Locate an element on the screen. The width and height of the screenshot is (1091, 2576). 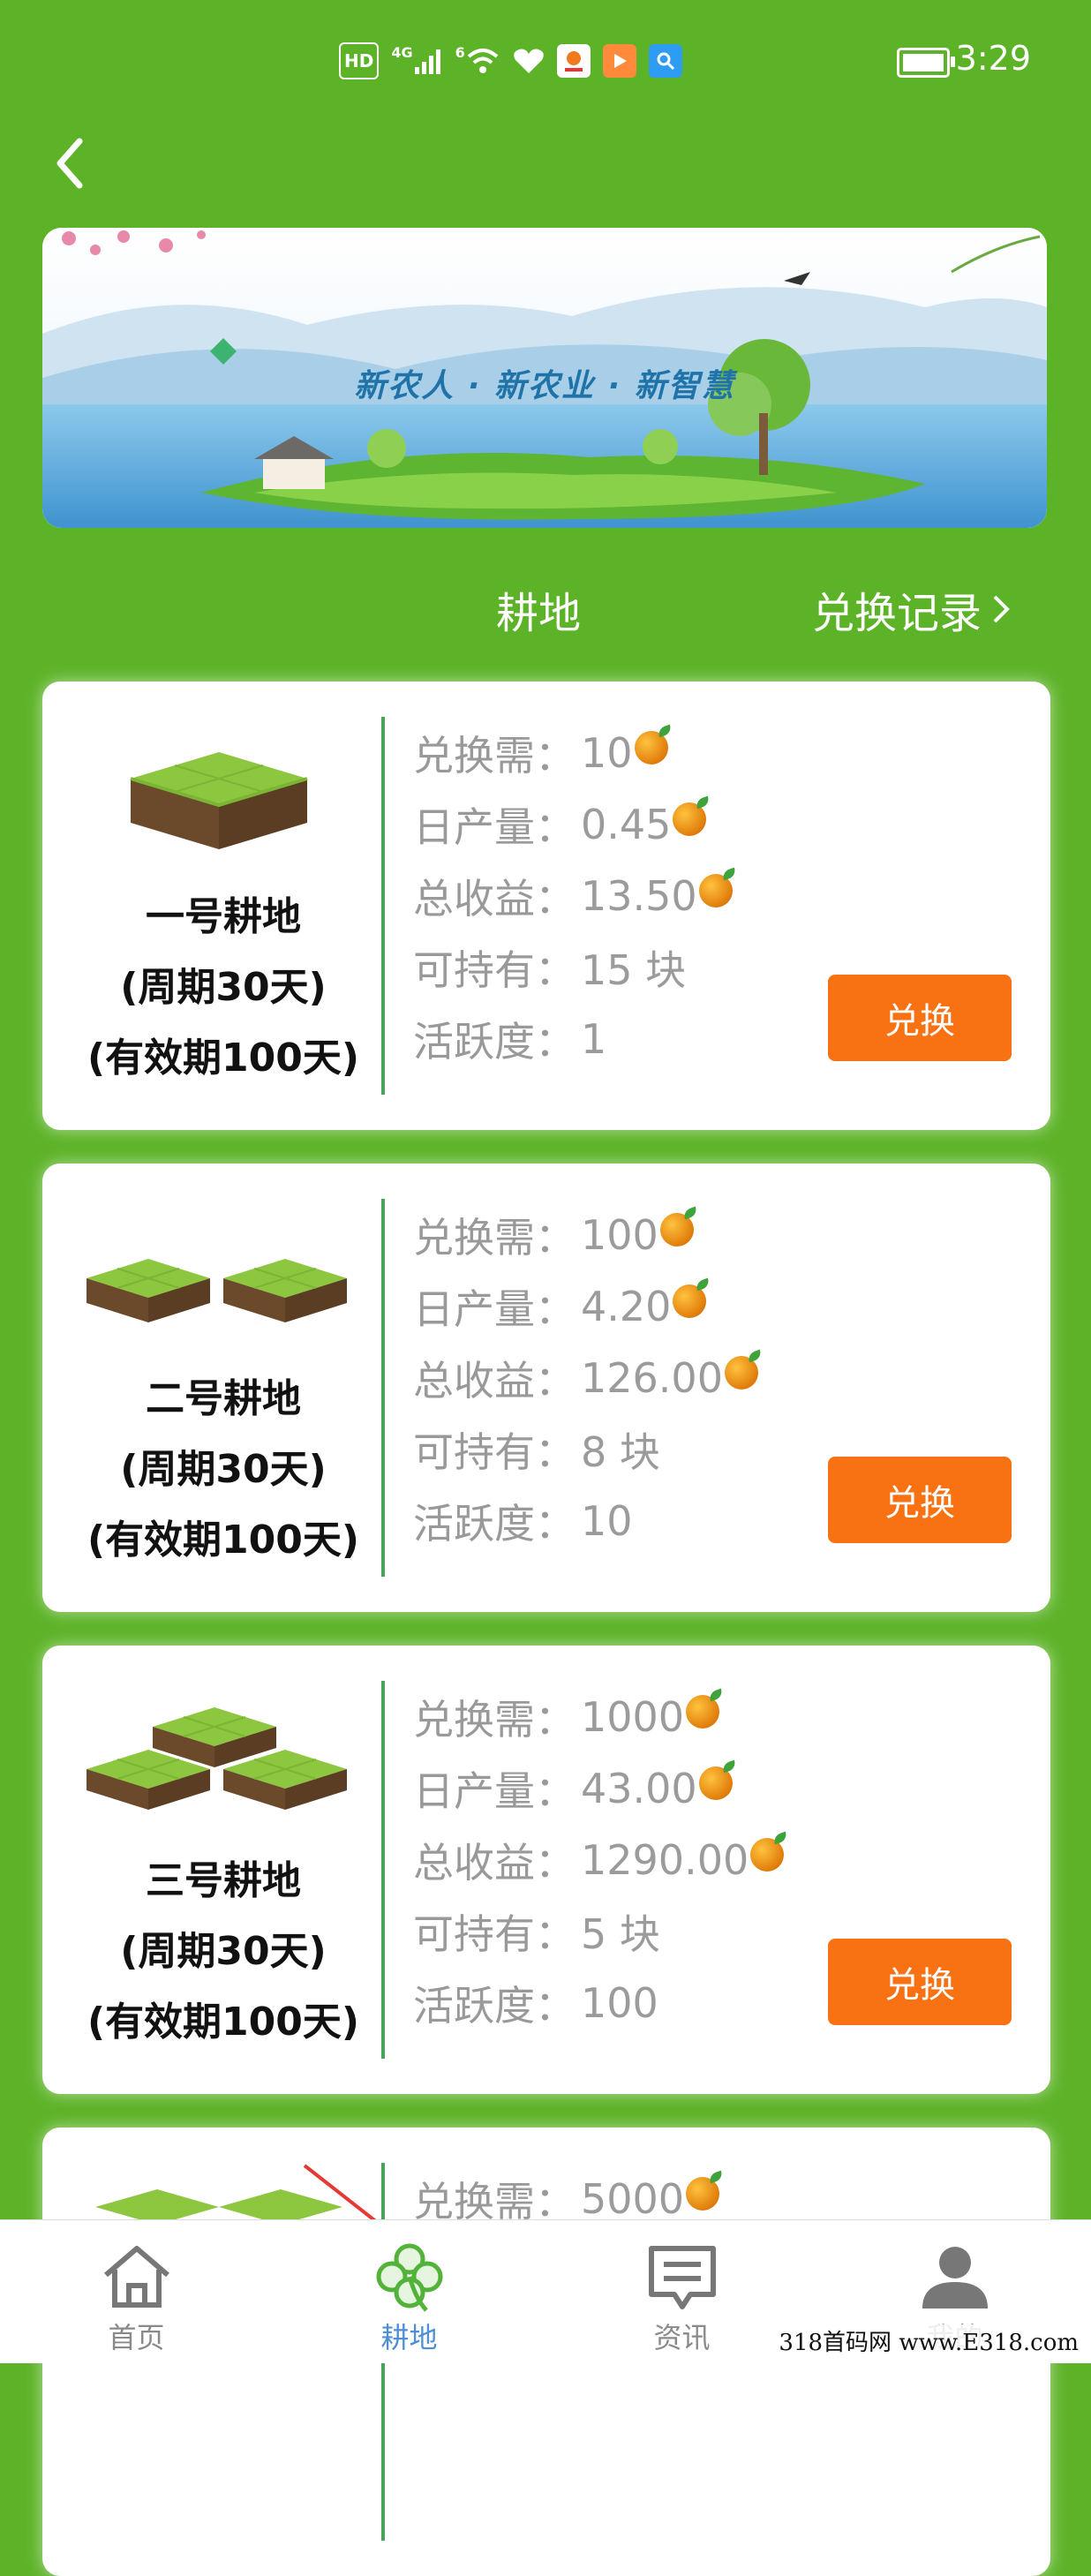
daily-value: 4.20 is located at coordinates (626, 1306).